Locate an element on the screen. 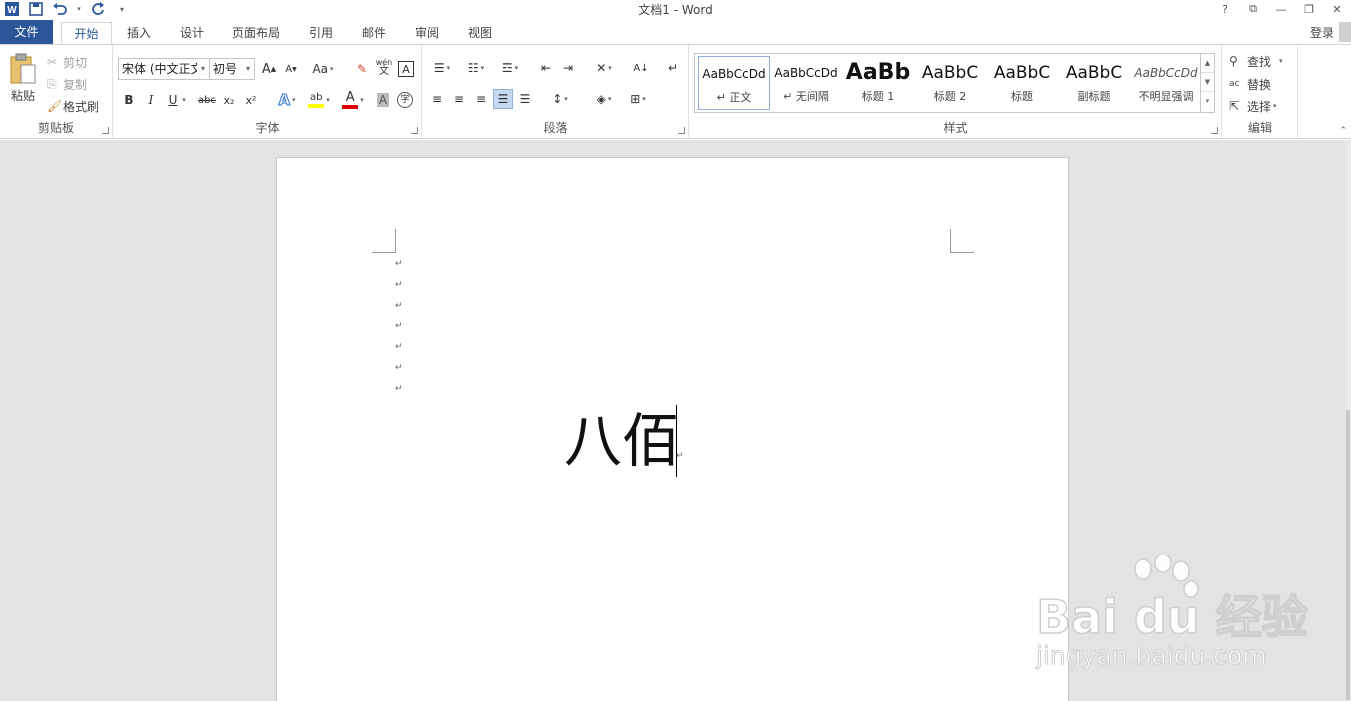 The height and width of the screenshot is (701, 1351). align-right-button: ≡ is located at coordinates (481, 99).